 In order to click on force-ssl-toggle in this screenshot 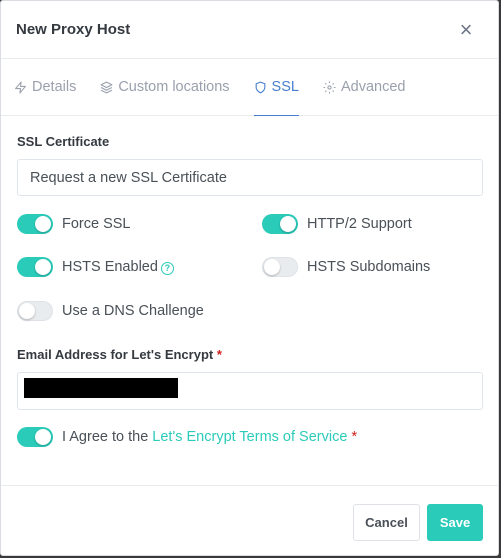, I will do `click(35, 224)`.